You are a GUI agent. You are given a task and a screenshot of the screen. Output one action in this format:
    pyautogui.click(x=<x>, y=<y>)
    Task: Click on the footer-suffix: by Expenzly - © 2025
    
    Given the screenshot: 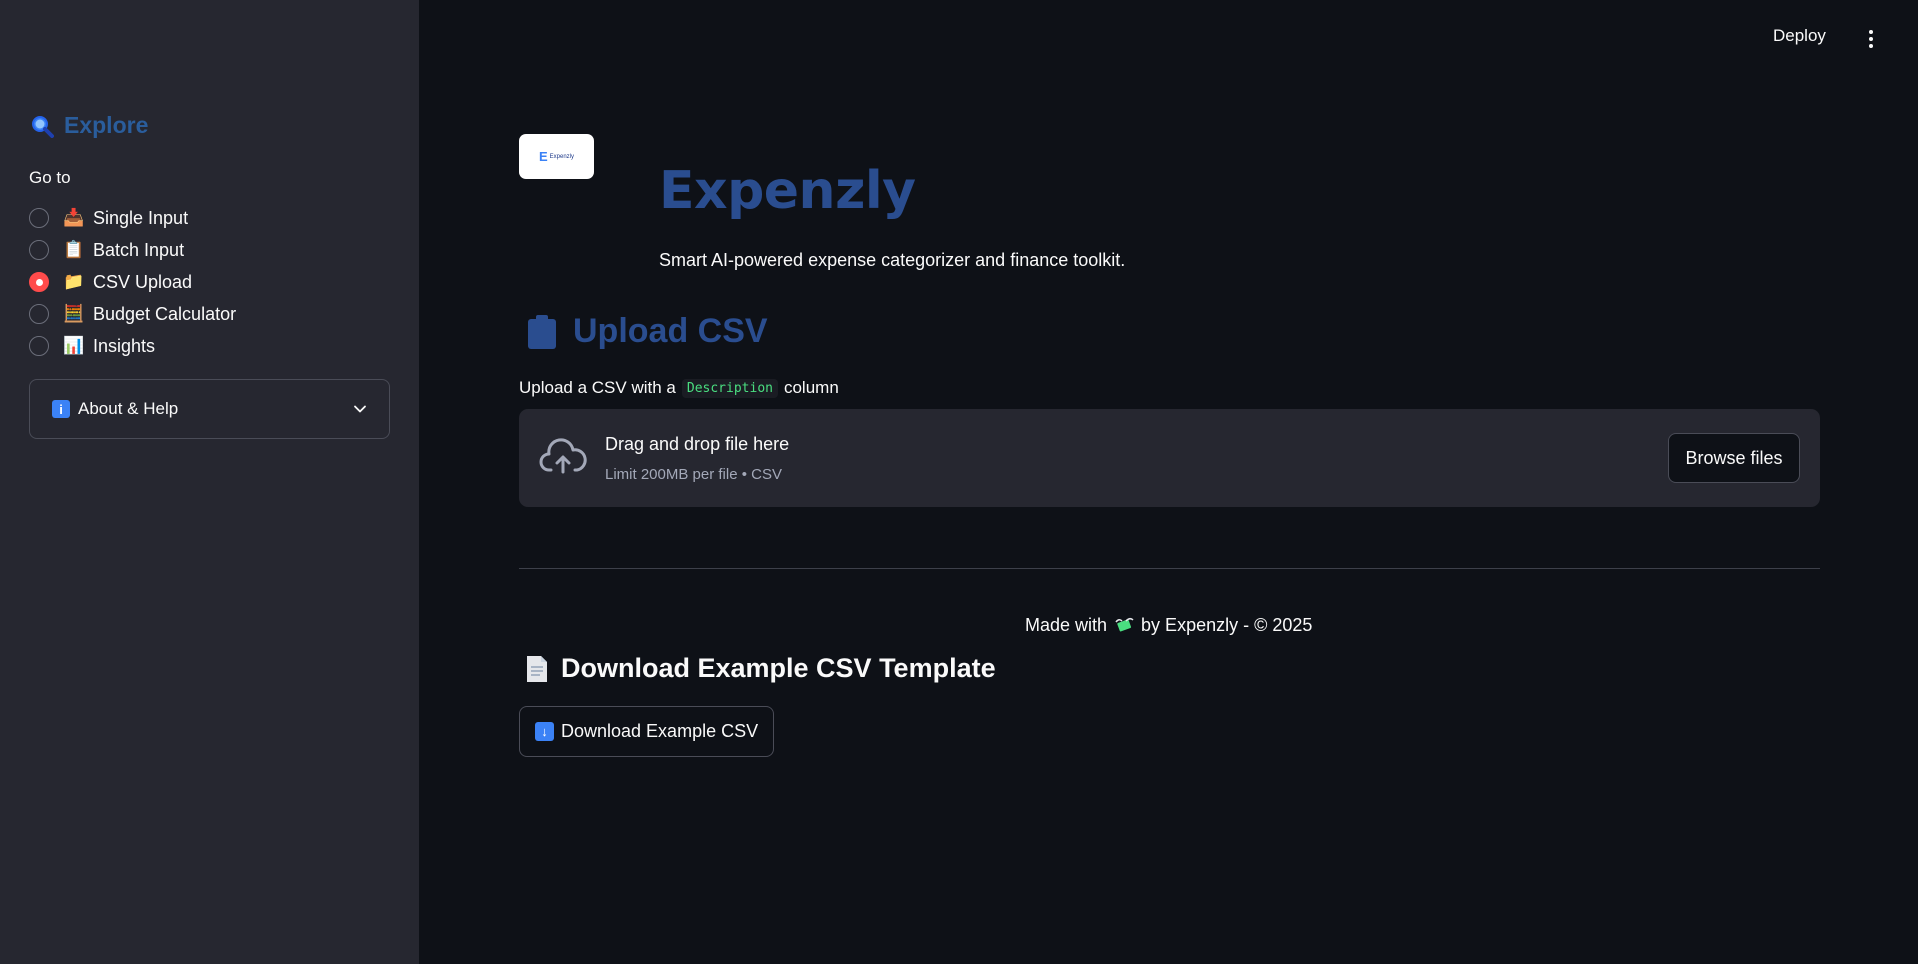 What is the action you would take?
    pyautogui.click(x=1227, y=624)
    